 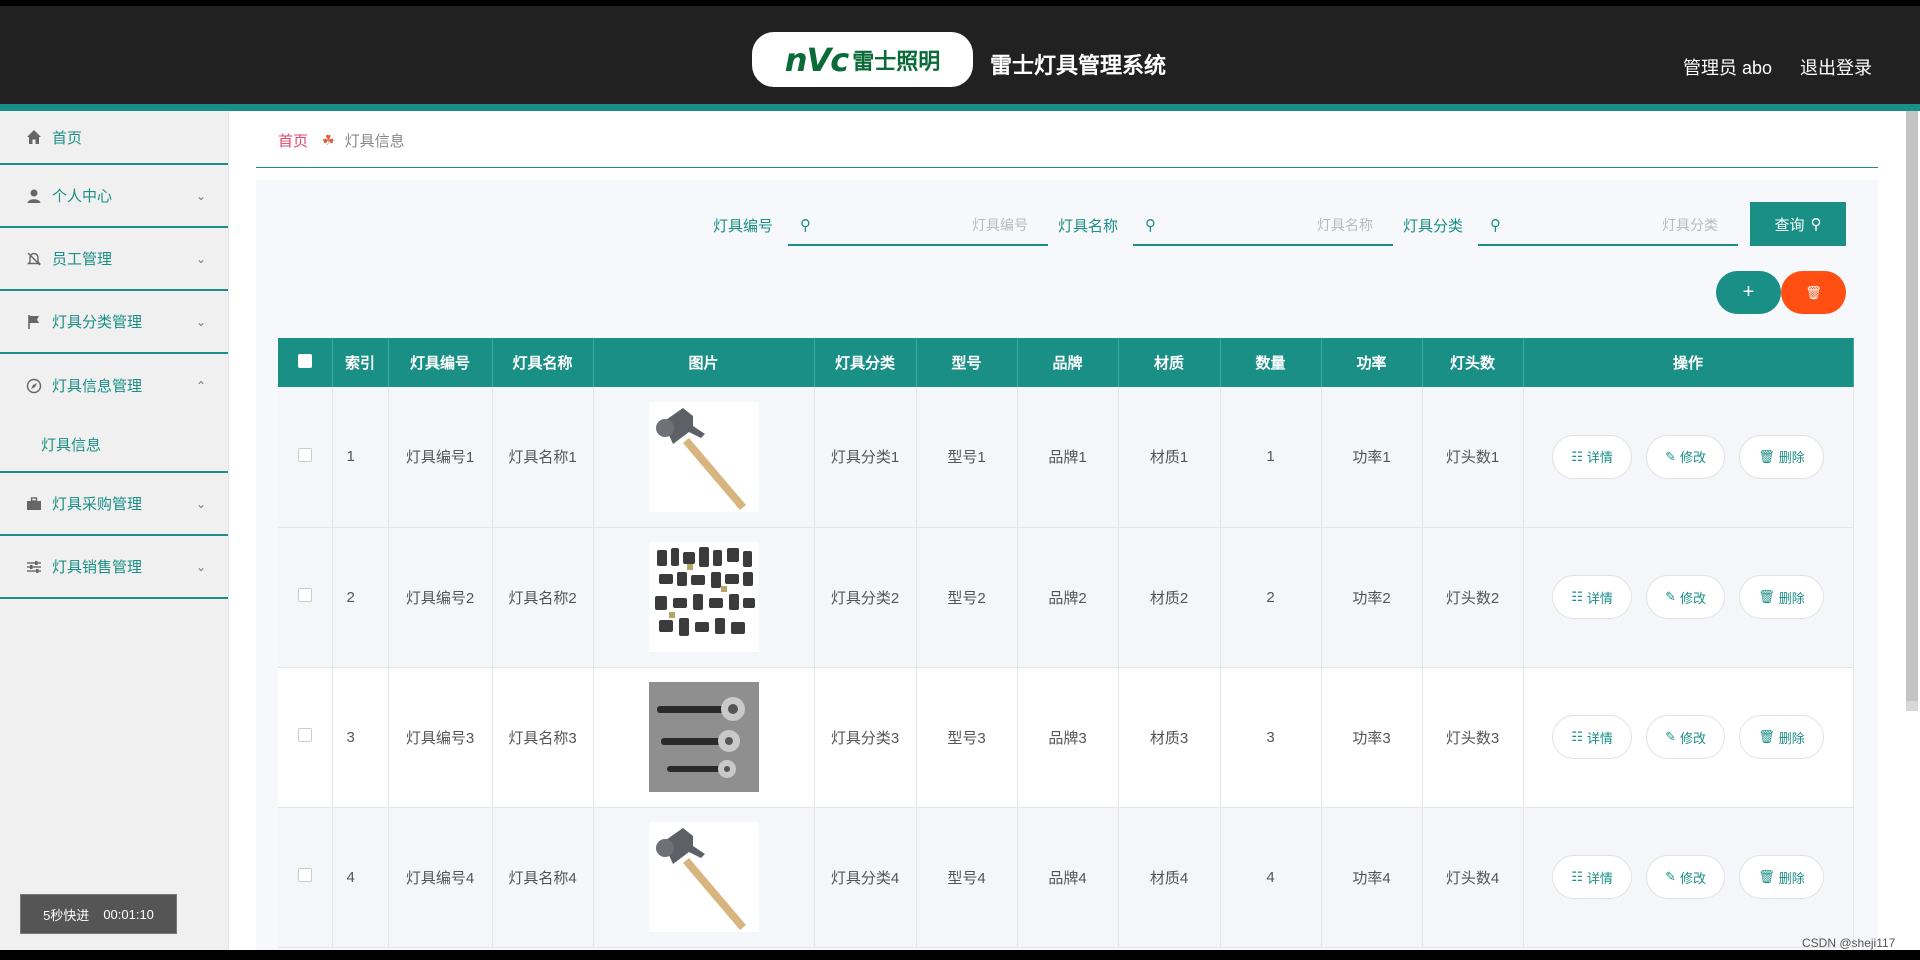 I want to click on cell-category: 灯具分类3, so click(x=865, y=737).